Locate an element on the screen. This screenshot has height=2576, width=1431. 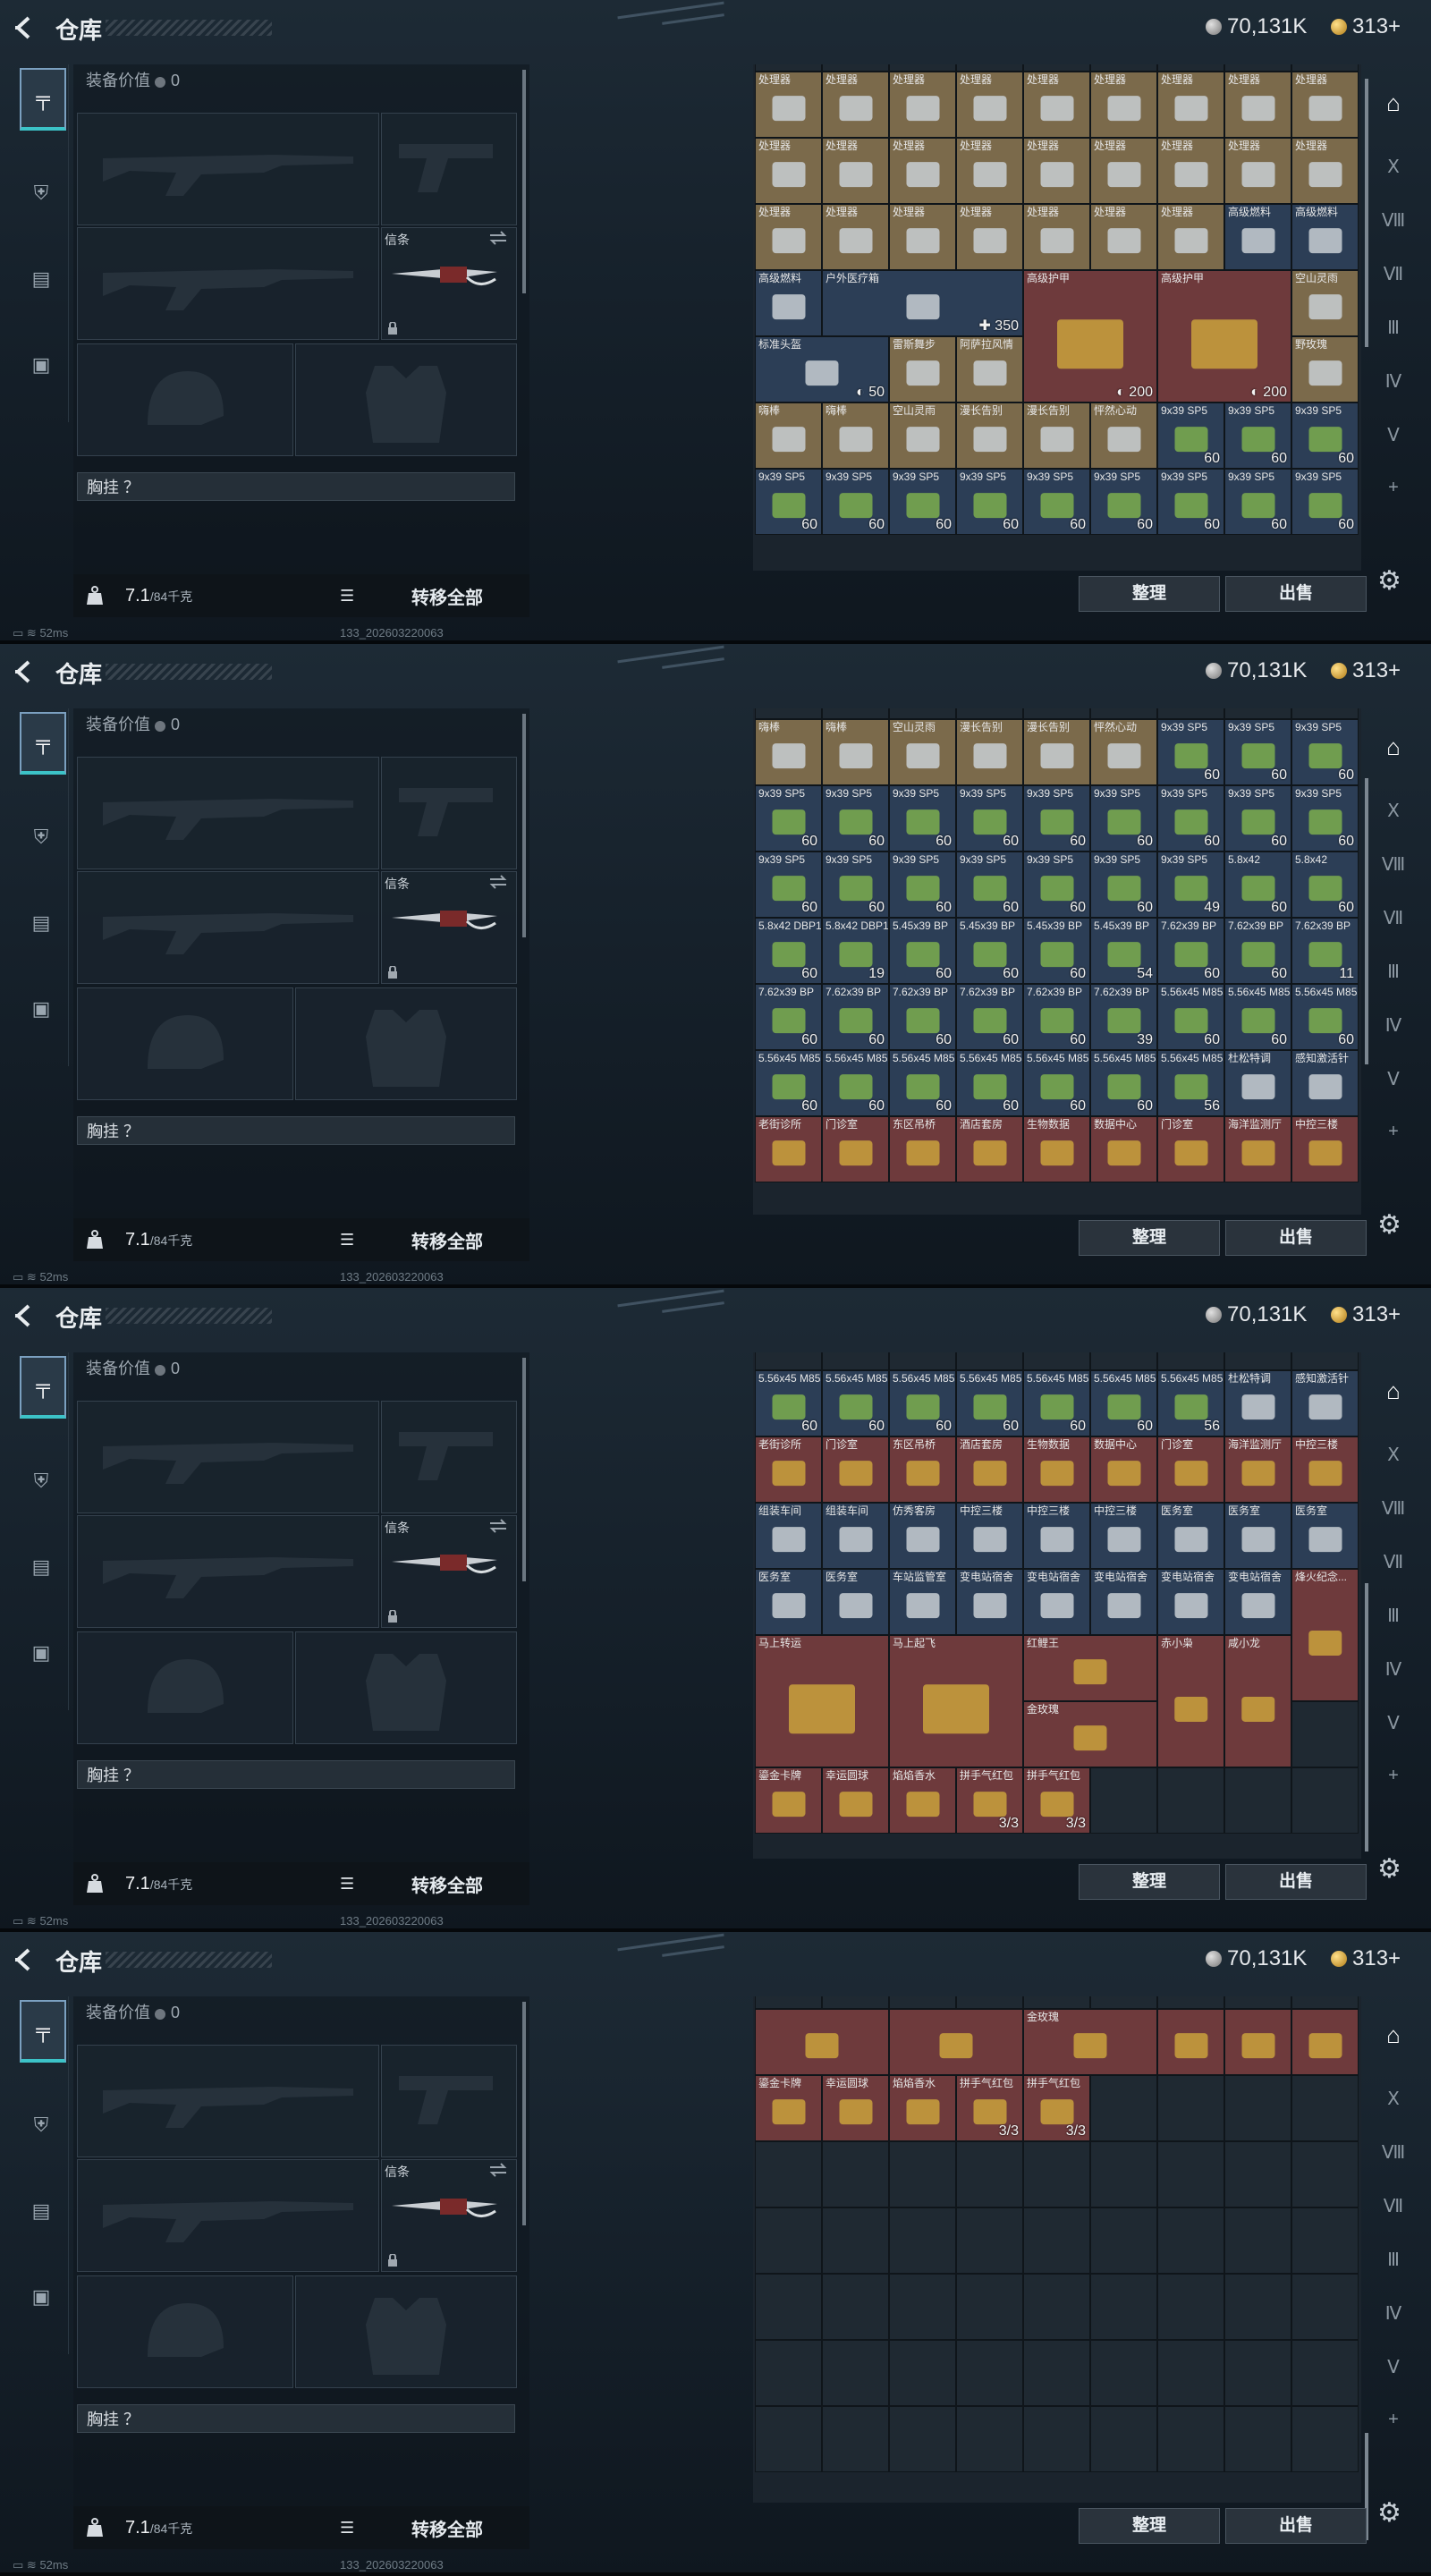
inventory-item: 杜松特调 is located at coordinates (1258, 1083).